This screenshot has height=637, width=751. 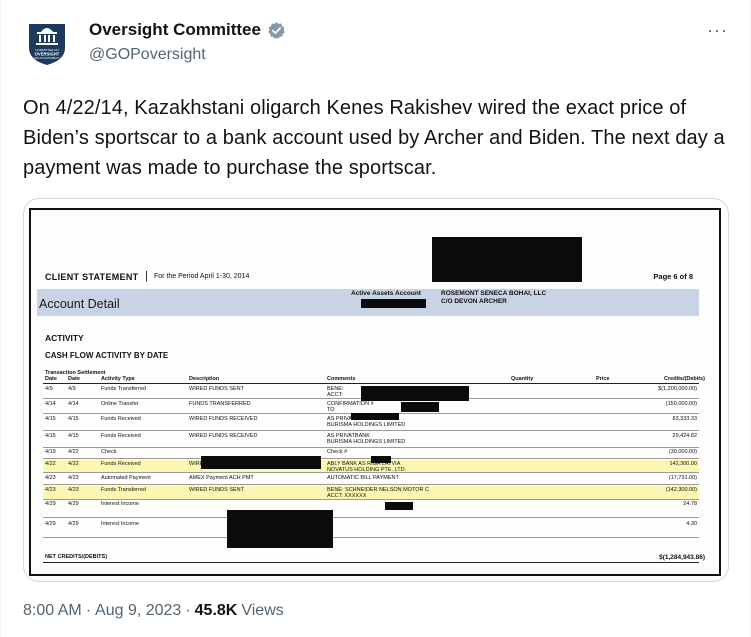 What do you see at coordinates (120, 504) in the screenshot?
I see `activity-type: Interest Income` at bounding box center [120, 504].